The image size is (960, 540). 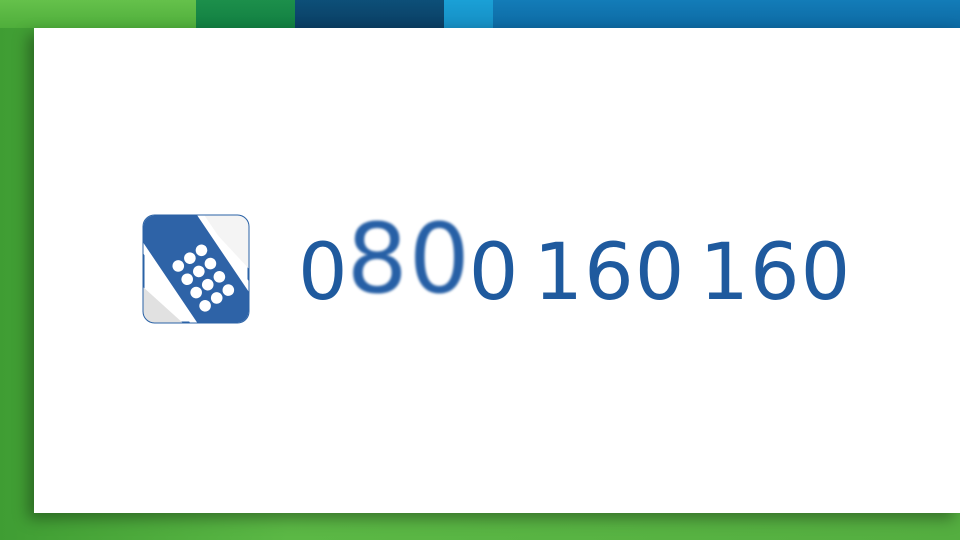 I want to click on phone-number: 0 80 0 160 160, so click(x=575, y=264).